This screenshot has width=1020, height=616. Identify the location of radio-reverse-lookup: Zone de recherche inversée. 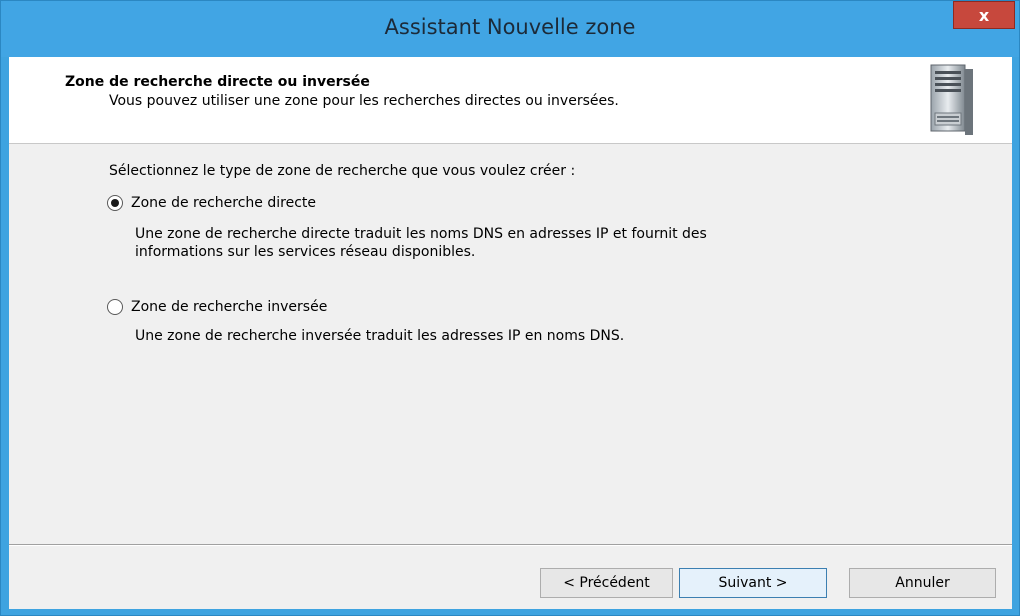
(217, 307).